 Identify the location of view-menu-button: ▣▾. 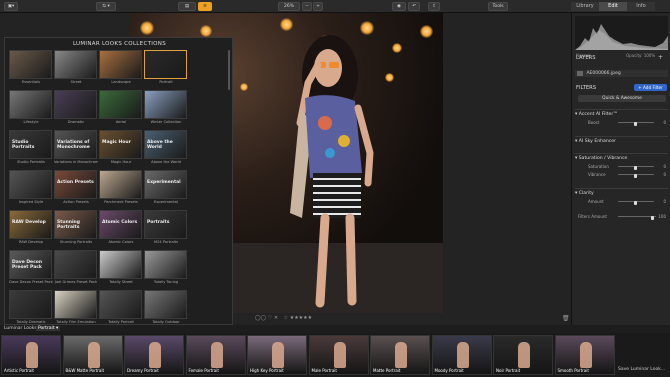
(11, 6).